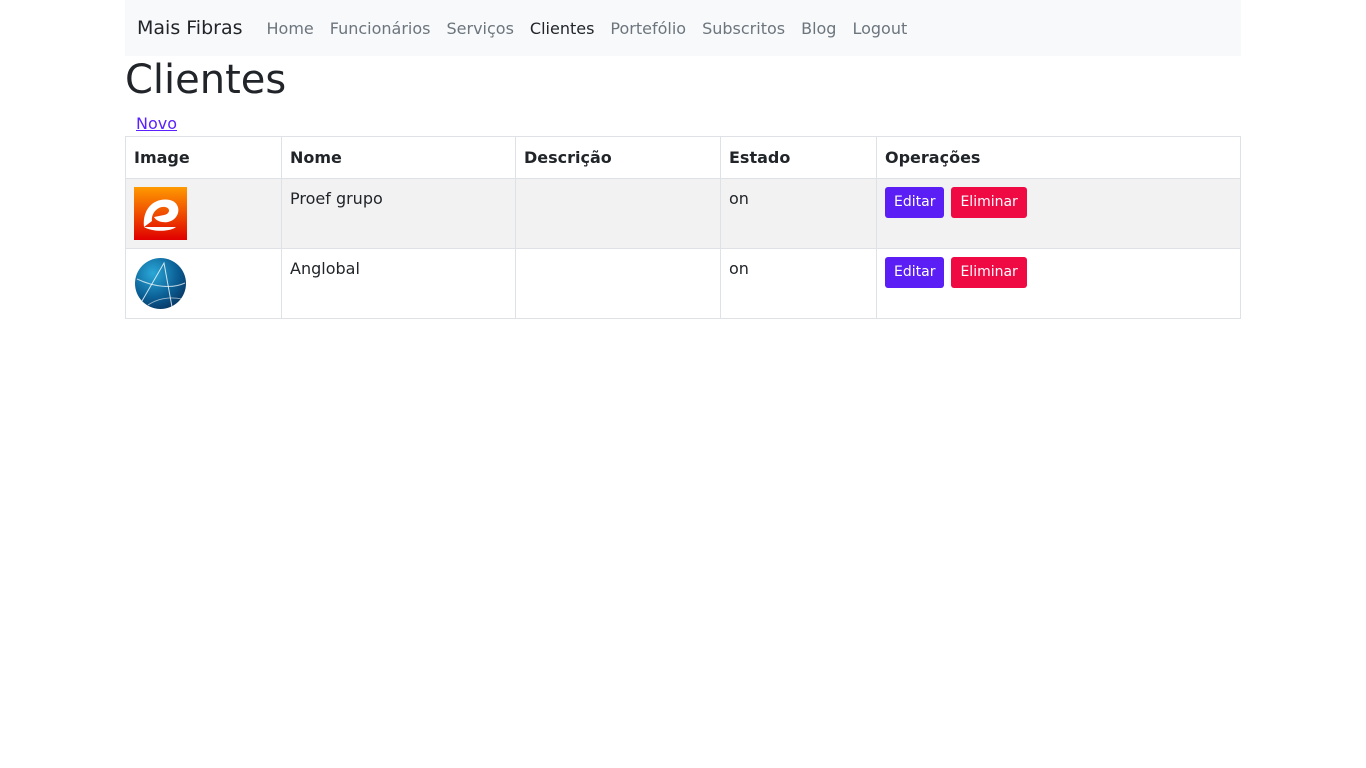 The image size is (1366, 768). What do you see at coordinates (160, 283) in the screenshot?
I see `anglobal-logo` at bounding box center [160, 283].